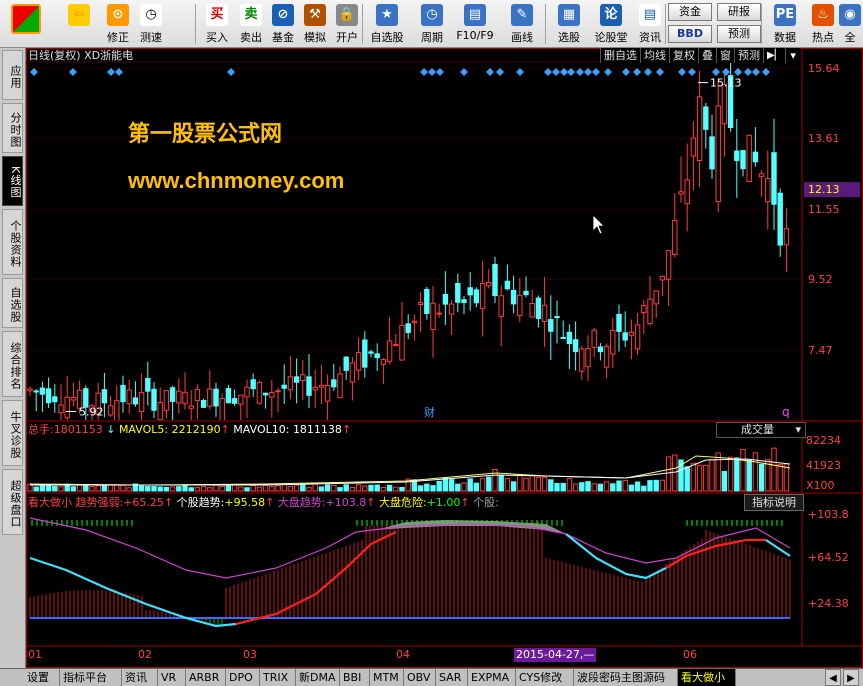 The width and height of the screenshot is (863, 686). Describe the element at coordinates (12, 433) in the screenshot. I see `left-nav-item-6: 牛叉诊股` at that location.